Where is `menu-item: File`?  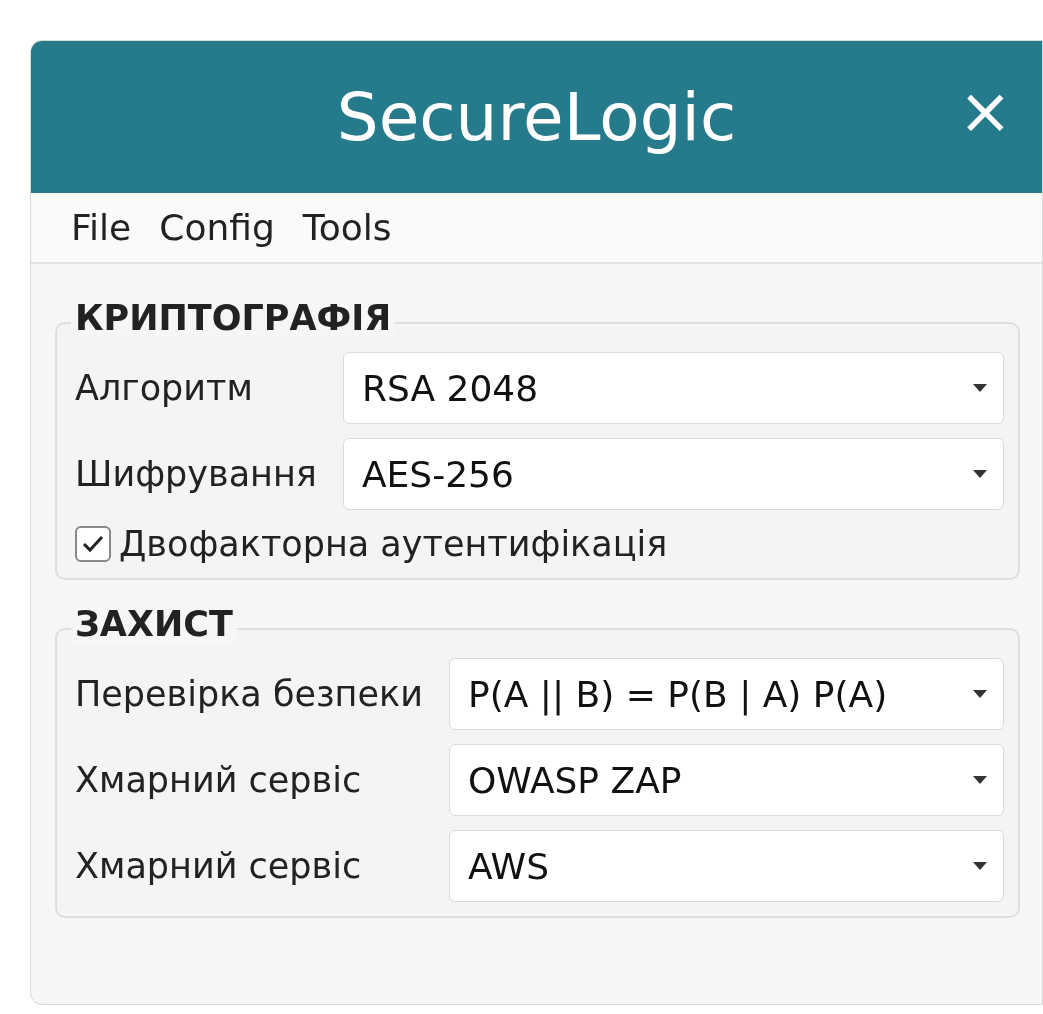 menu-item: File is located at coordinates (101, 227).